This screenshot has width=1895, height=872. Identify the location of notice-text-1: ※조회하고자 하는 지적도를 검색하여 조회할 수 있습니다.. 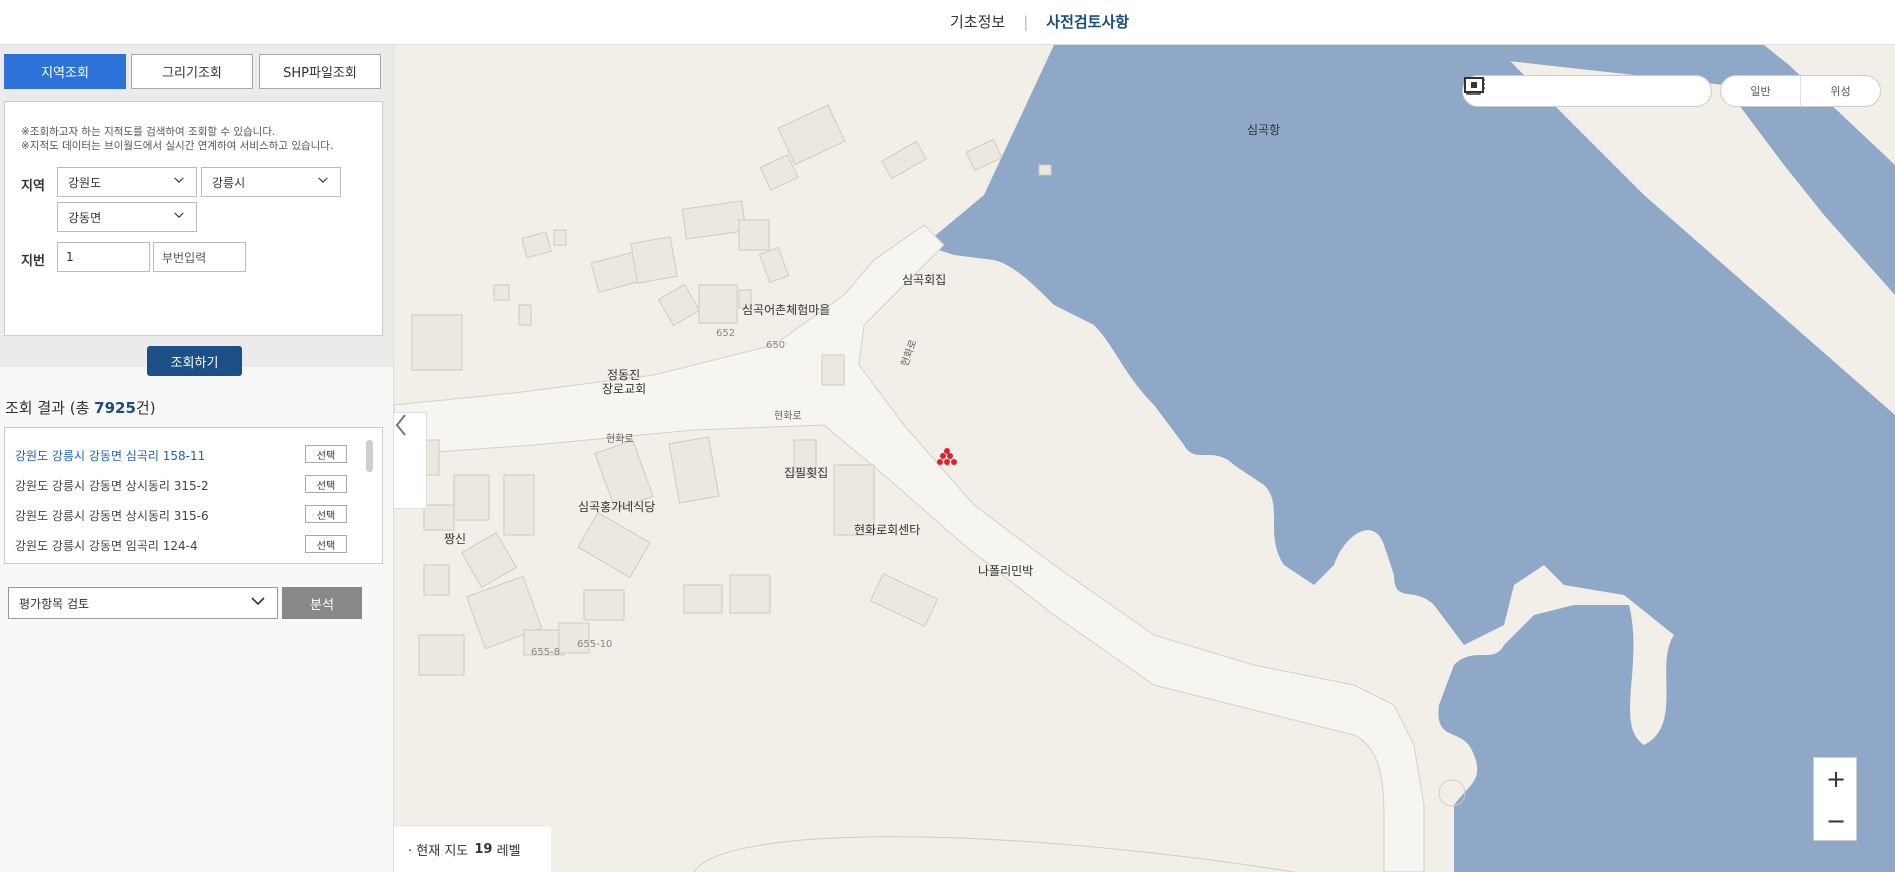
(148, 132).